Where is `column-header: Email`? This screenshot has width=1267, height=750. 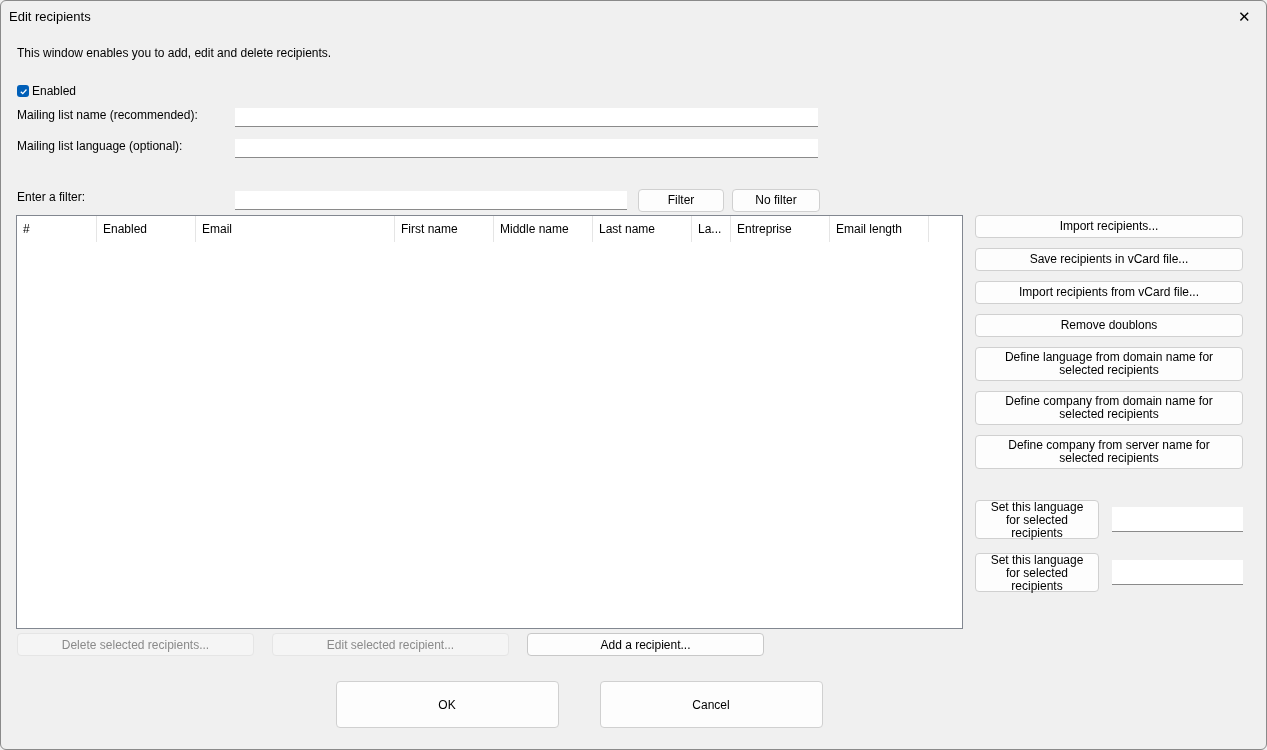 column-header: Email is located at coordinates (295, 229).